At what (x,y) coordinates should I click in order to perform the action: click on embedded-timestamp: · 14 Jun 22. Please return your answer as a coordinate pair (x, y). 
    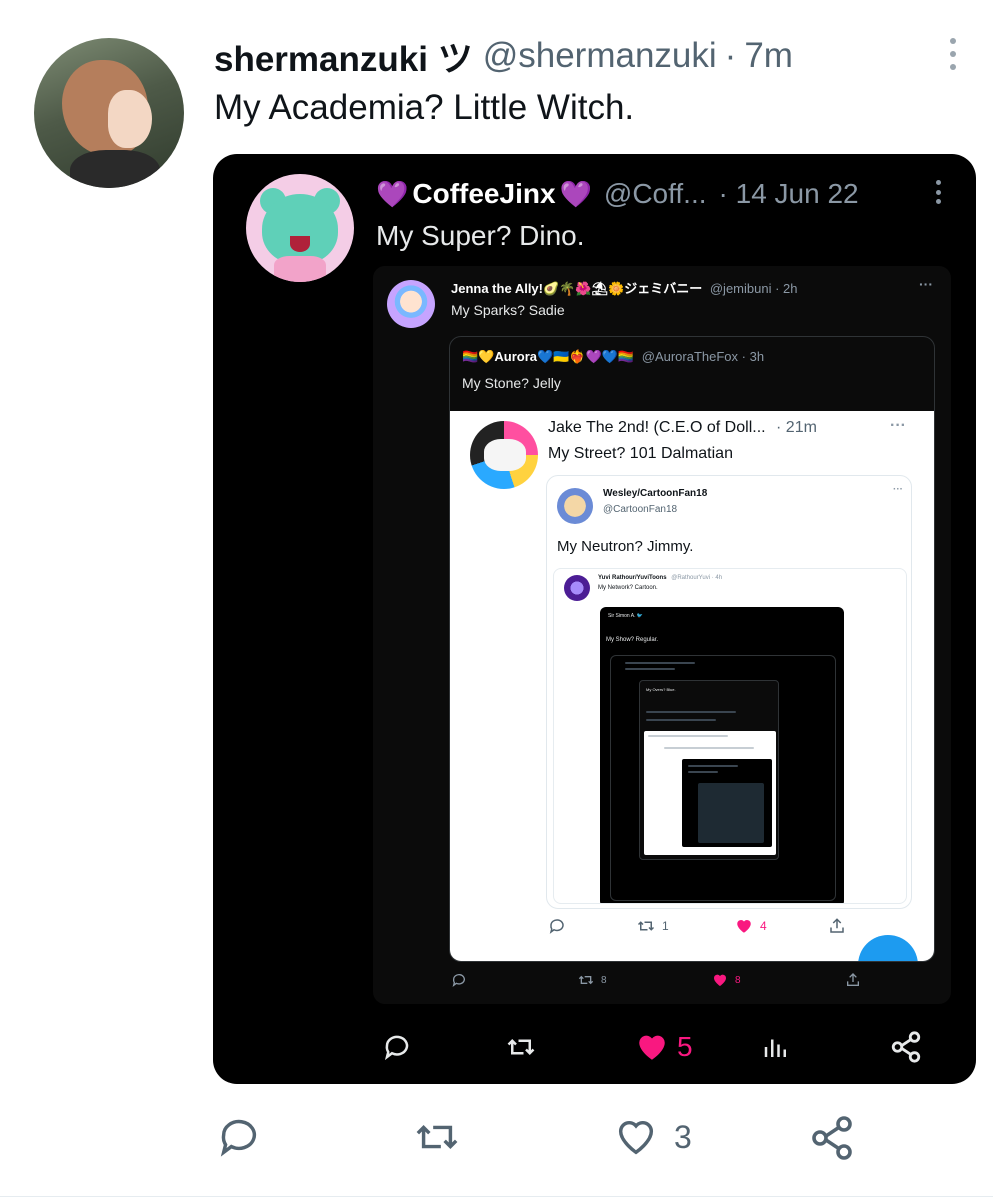
    Looking at the image, I should click on (788, 193).